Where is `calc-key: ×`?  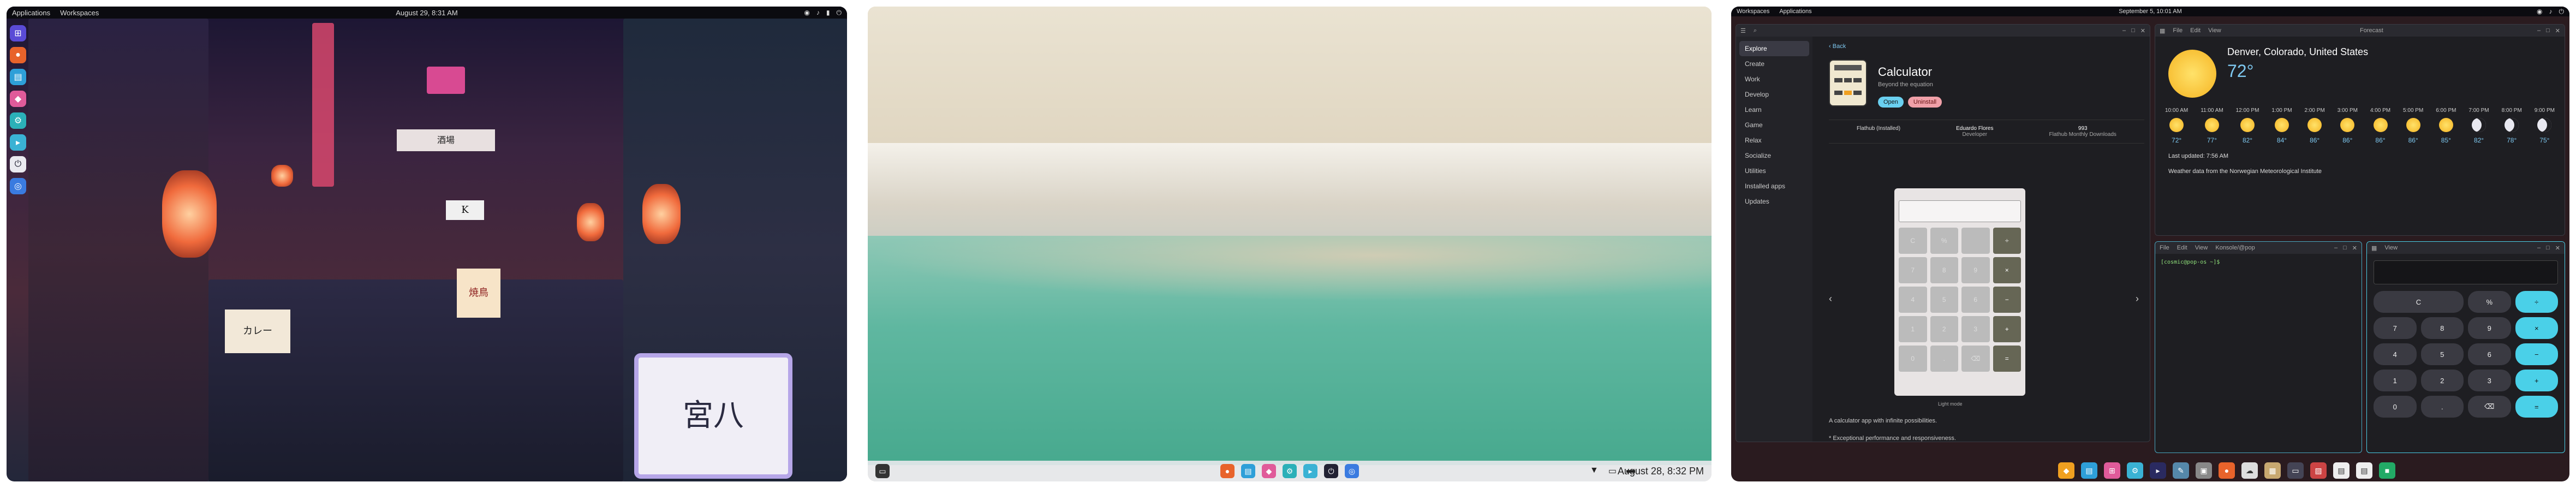 calc-key: × is located at coordinates (2536, 328).